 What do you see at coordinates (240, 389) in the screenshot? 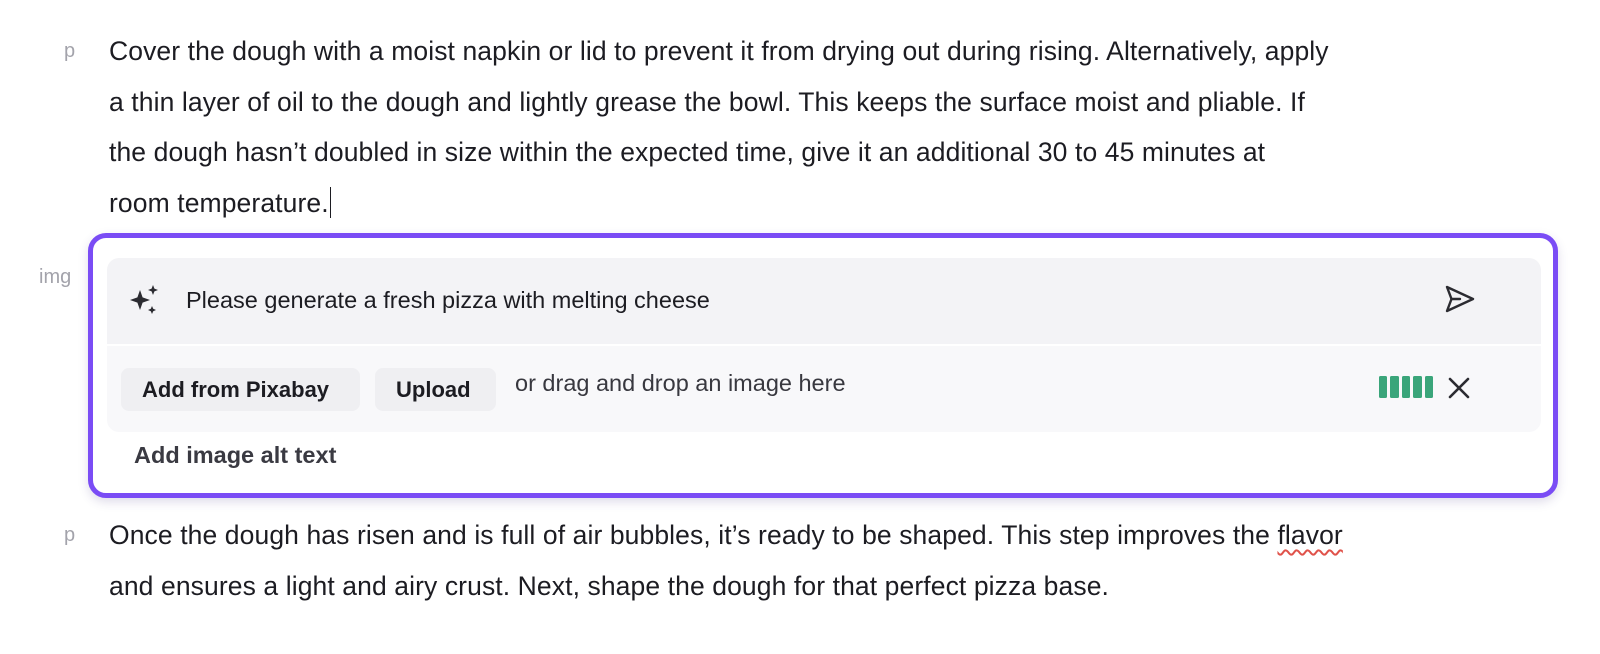
I see `add-from-pixabay-button: Add from Pixabay` at bounding box center [240, 389].